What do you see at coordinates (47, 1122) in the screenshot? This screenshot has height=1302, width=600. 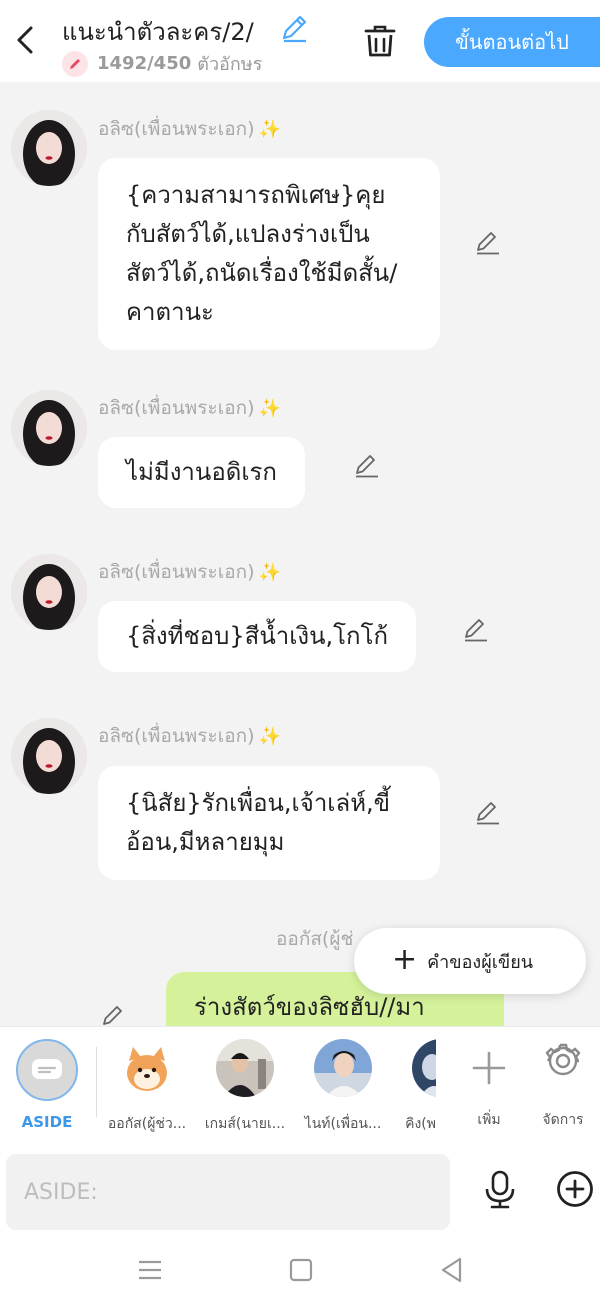 I see `aside-label: ASIDE` at bounding box center [47, 1122].